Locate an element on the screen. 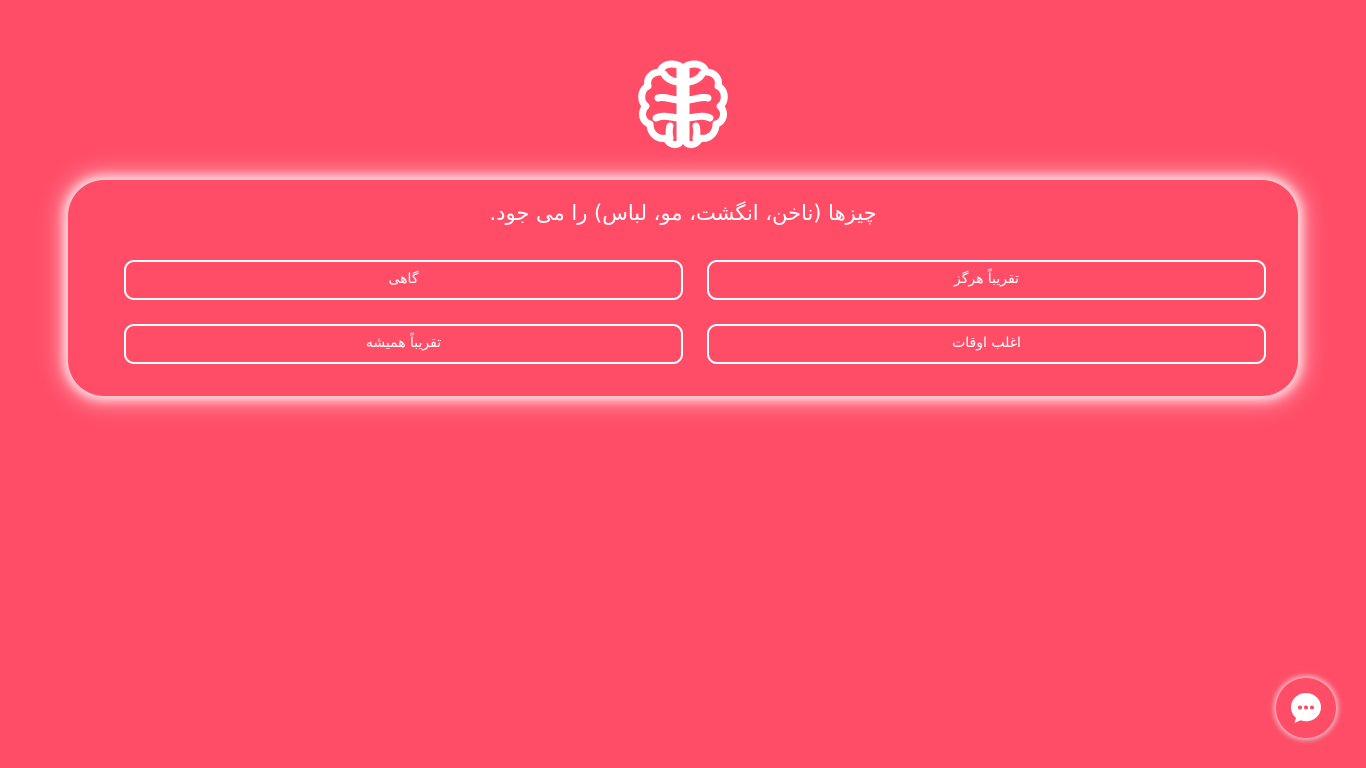 The width and height of the screenshot is (1366, 768). brain-icon is located at coordinates (683, 105).